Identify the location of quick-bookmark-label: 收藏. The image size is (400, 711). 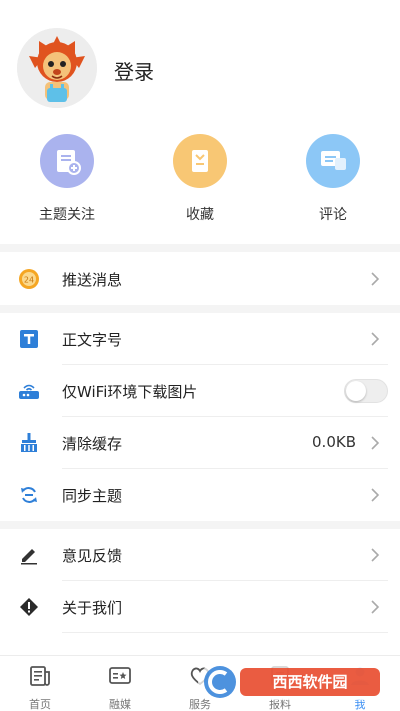
(200, 215).